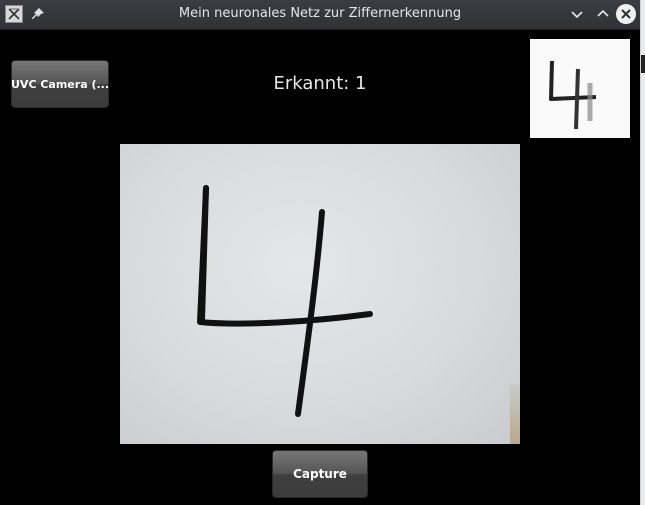 The width and height of the screenshot is (645, 505). What do you see at coordinates (643, 64) in the screenshot?
I see `background-window-strip` at bounding box center [643, 64].